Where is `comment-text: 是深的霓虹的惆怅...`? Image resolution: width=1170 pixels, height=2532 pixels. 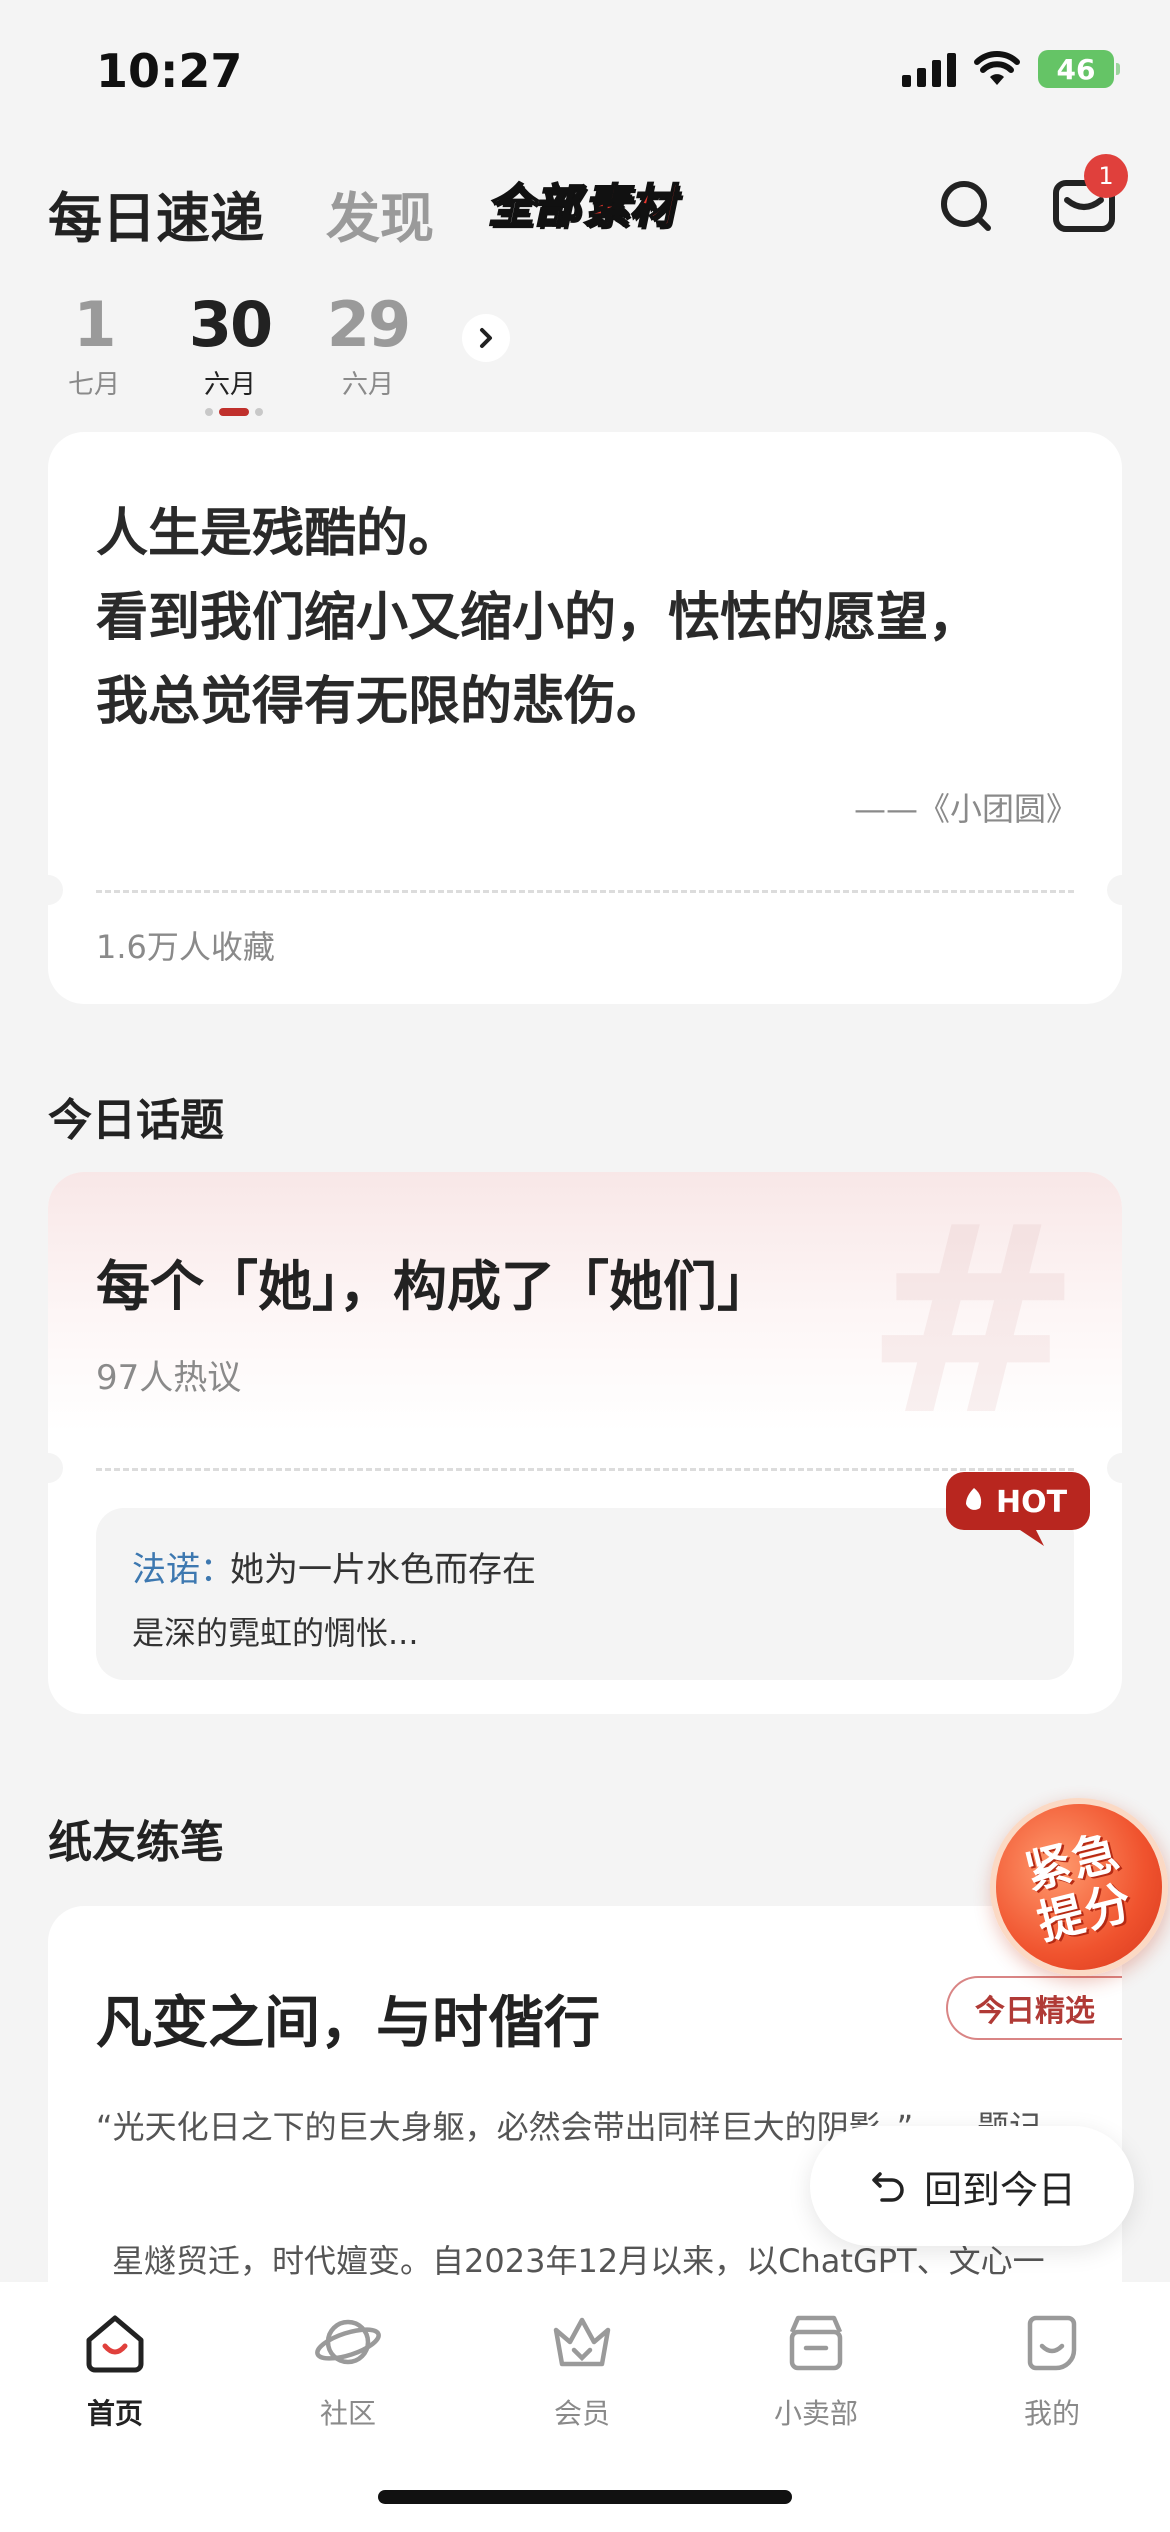
comment-text: 是深的霓虹的惆怅... is located at coordinates (275, 1633).